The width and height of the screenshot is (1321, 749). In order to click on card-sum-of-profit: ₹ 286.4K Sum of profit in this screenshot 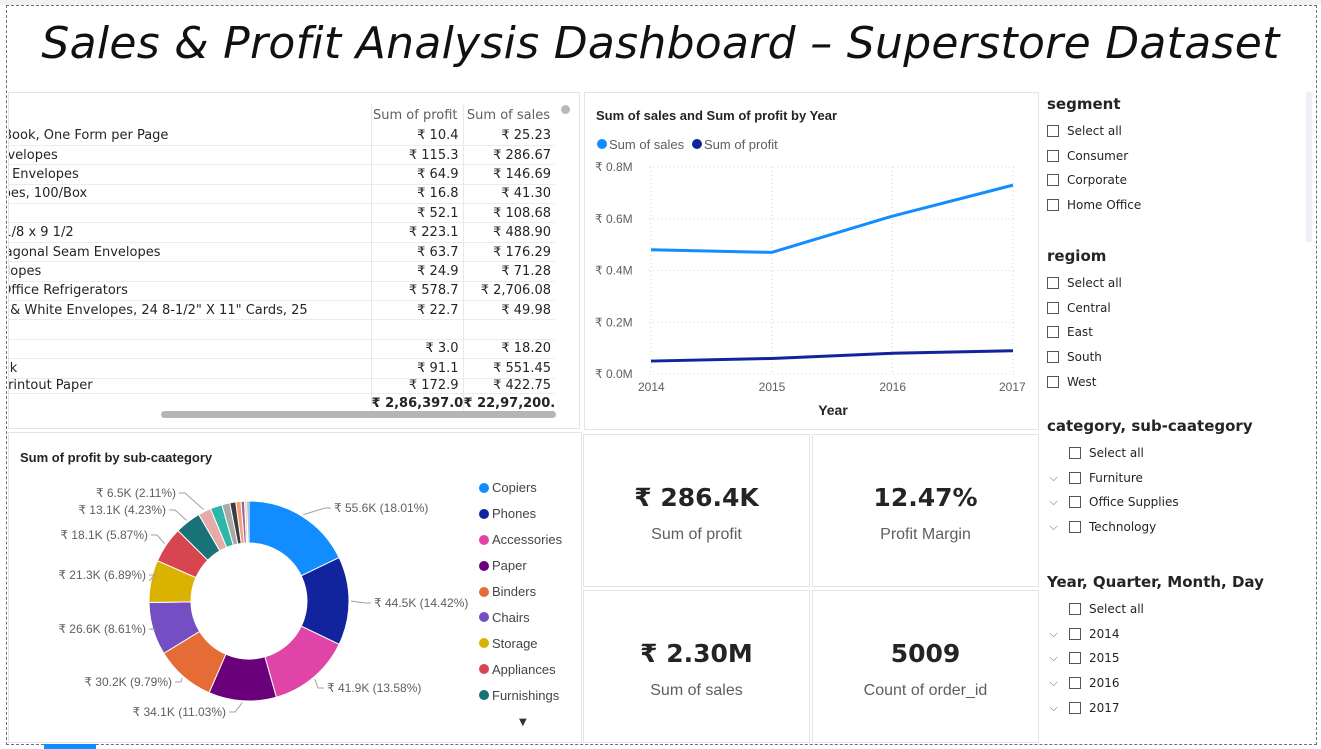, I will do `click(696, 510)`.